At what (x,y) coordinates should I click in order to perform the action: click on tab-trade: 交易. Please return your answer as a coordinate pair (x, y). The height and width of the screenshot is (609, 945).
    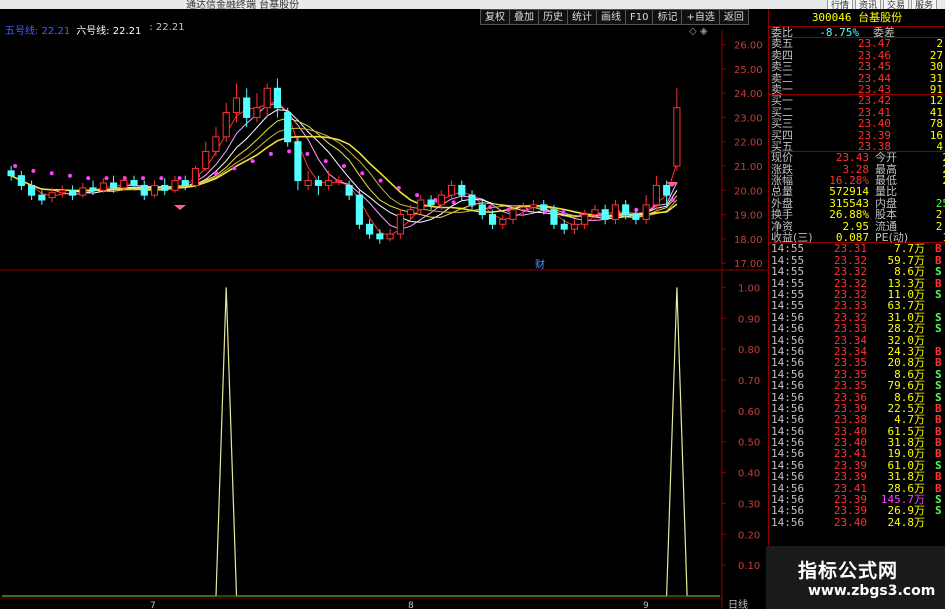
    Looking at the image, I should click on (895, 4).